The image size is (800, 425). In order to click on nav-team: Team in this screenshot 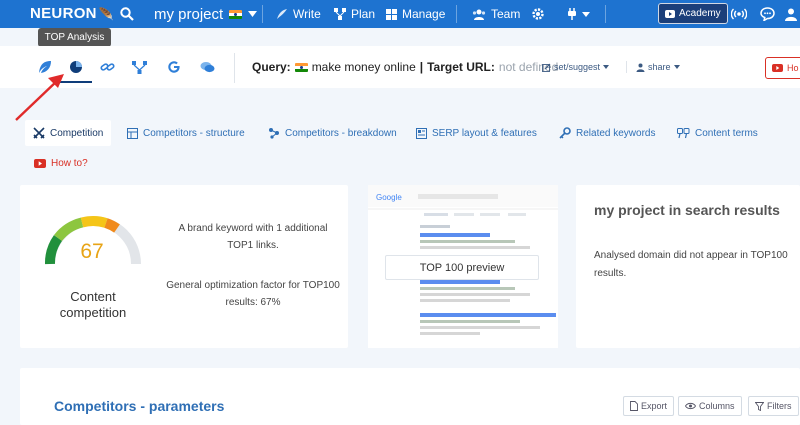, I will do `click(496, 14)`.